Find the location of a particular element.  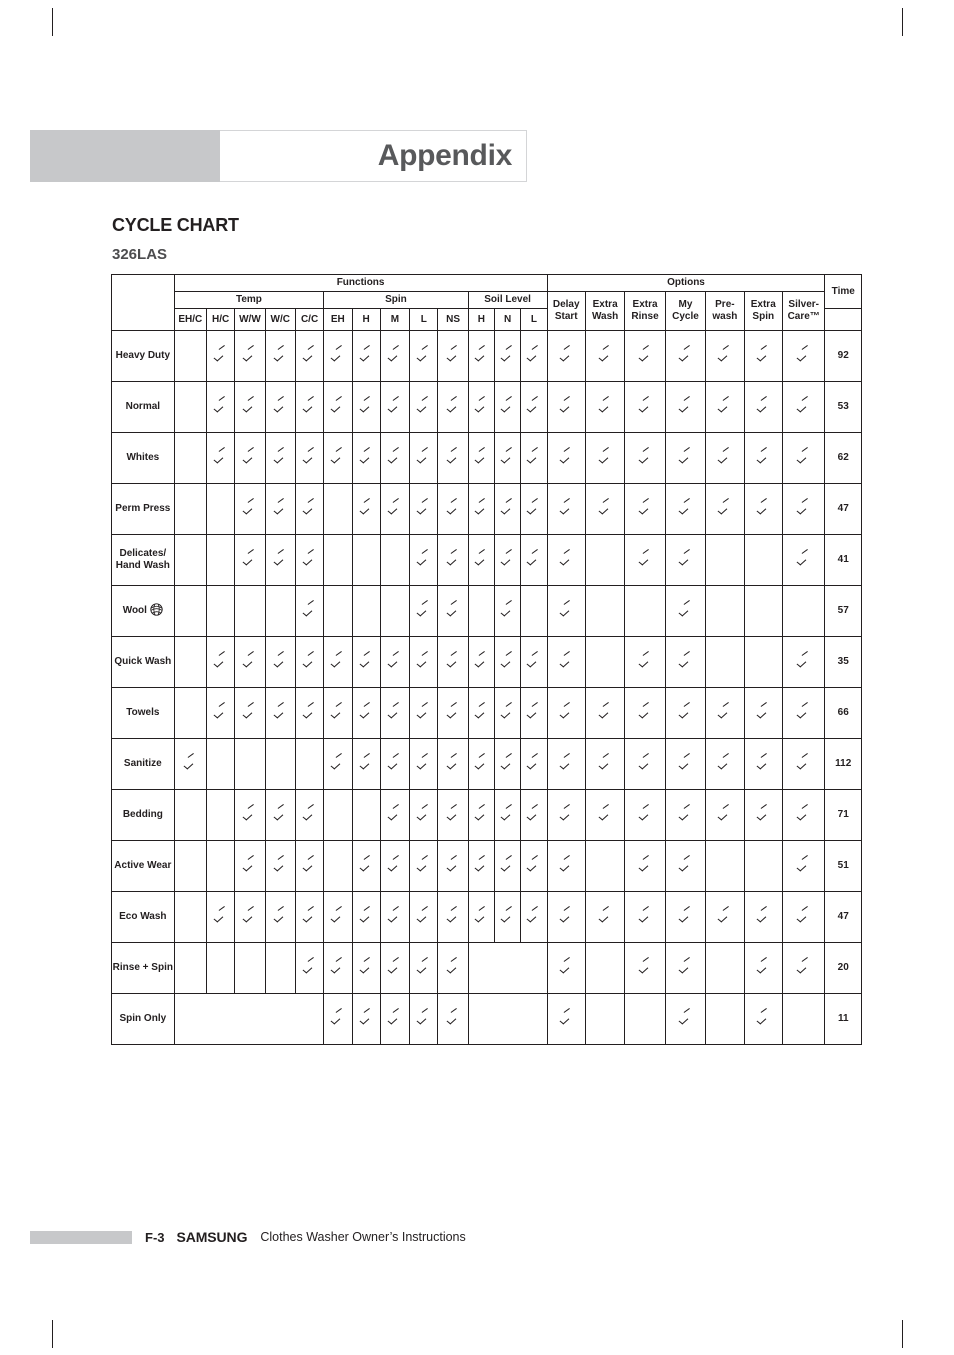

cell-soil-N is located at coordinates (507, 407).